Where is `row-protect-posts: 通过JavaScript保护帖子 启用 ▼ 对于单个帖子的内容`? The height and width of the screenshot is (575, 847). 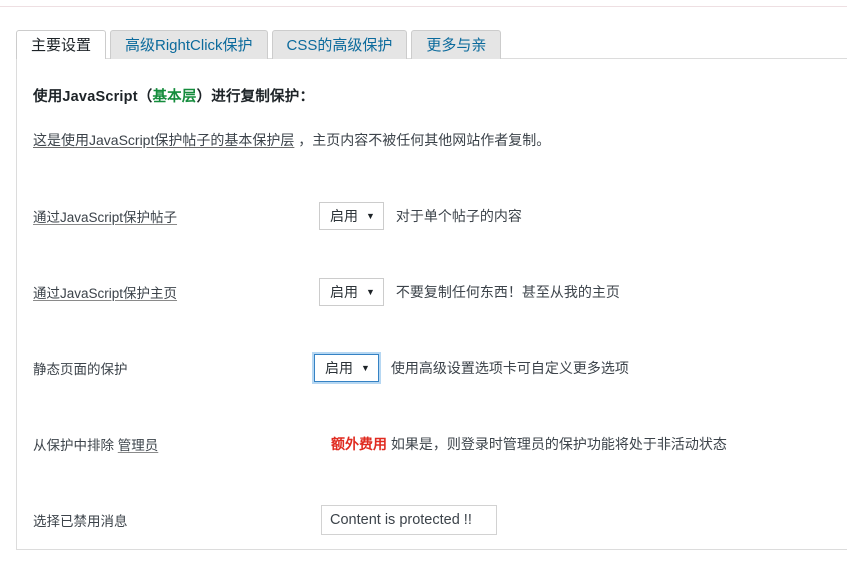 row-protect-posts: 通过JavaScript保护帖子 启用 ▼ 对于单个帖子的内容 is located at coordinates (440, 216).